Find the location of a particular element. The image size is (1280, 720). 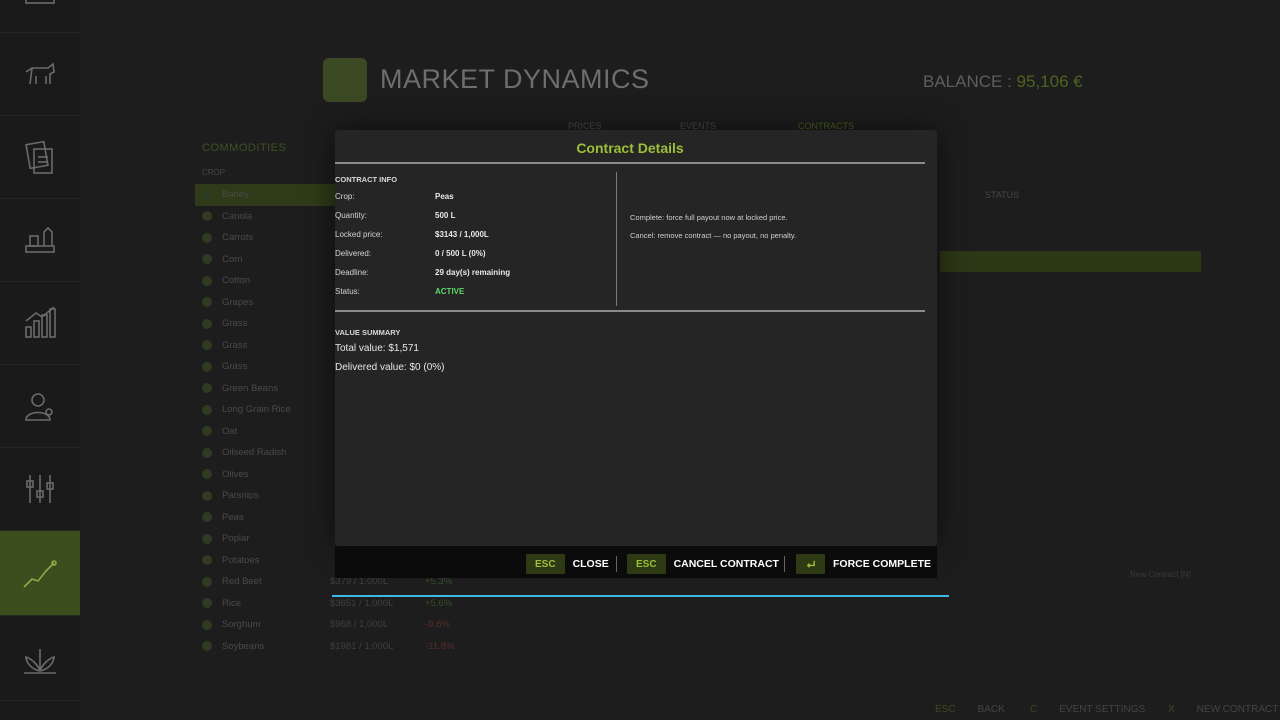

crop-column-header: CROP is located at coordinates (214, 172).